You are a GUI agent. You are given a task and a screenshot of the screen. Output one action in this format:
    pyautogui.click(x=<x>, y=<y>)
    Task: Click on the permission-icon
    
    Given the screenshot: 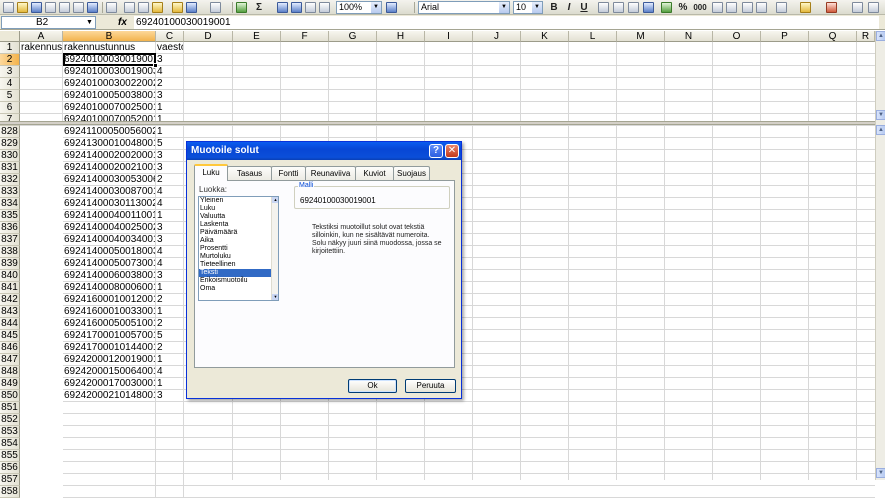 What is the action you would take?
    pyautogui.click(x=50, y=7)
    